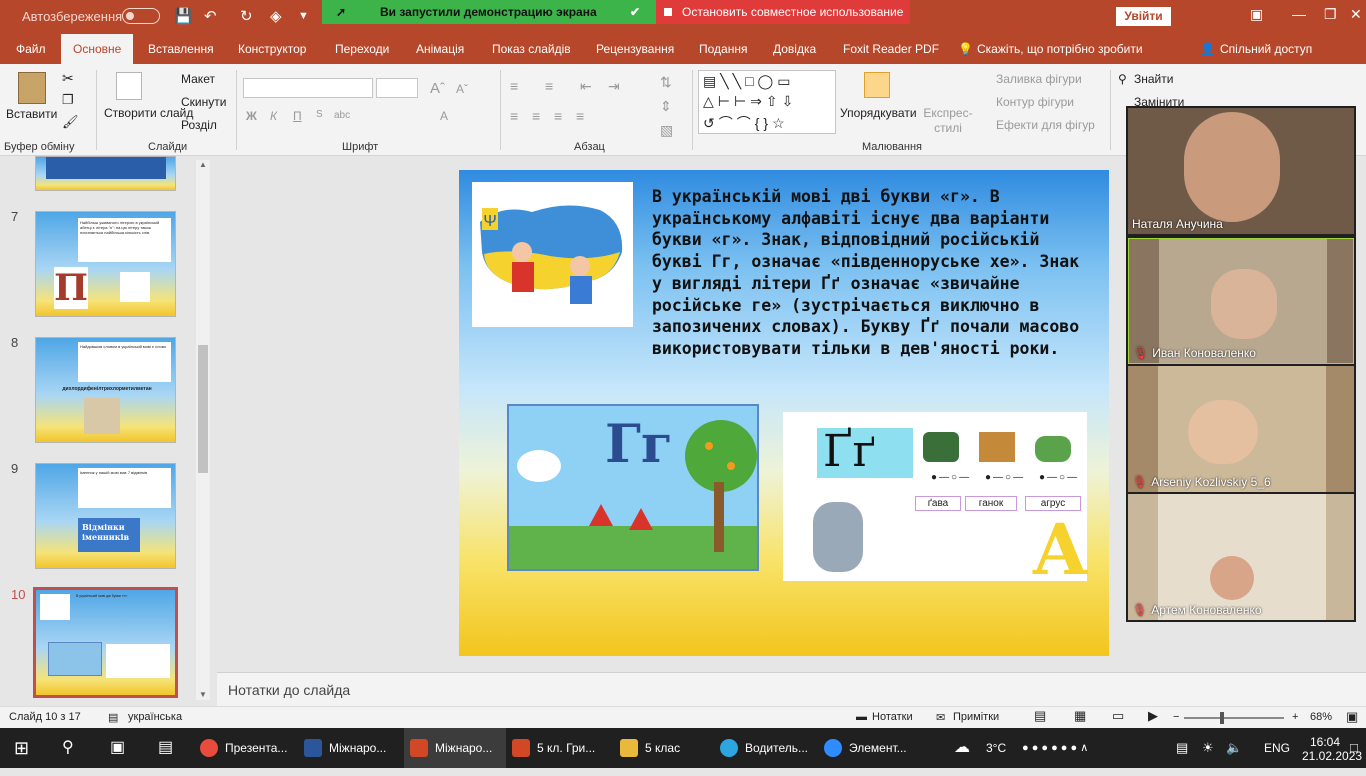 The height and width of the screenshot is (776, 1366). Describe the element at coordinates (165, 748) in the screenshot. I see `file-explorer-icon: ▤` at that location.